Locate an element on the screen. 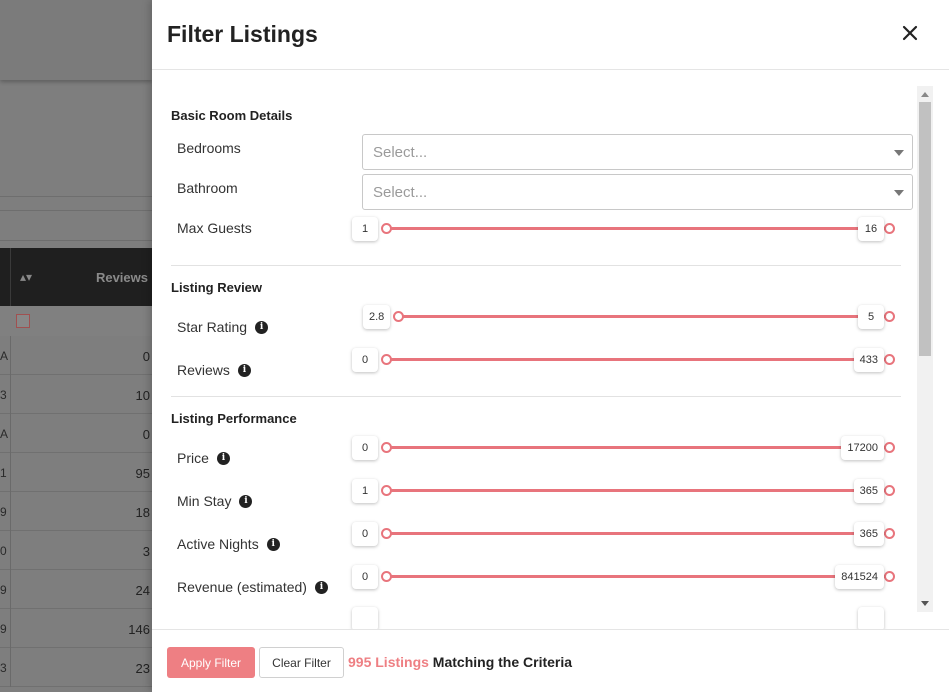 The image size is (949, 692). close-icon is located at coordinates (910, 33).